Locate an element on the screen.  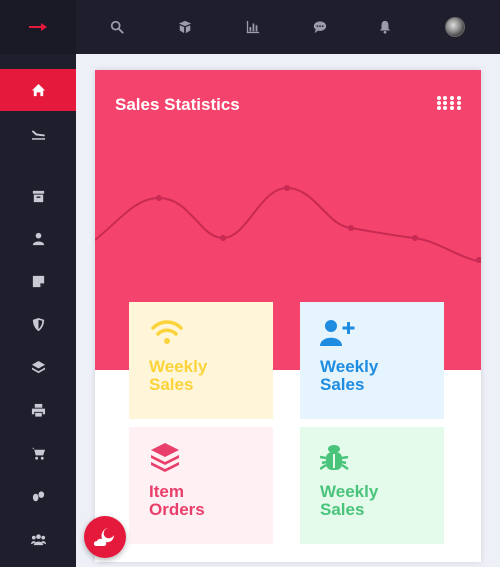
chart-icon is located at coordinates (253, 27).